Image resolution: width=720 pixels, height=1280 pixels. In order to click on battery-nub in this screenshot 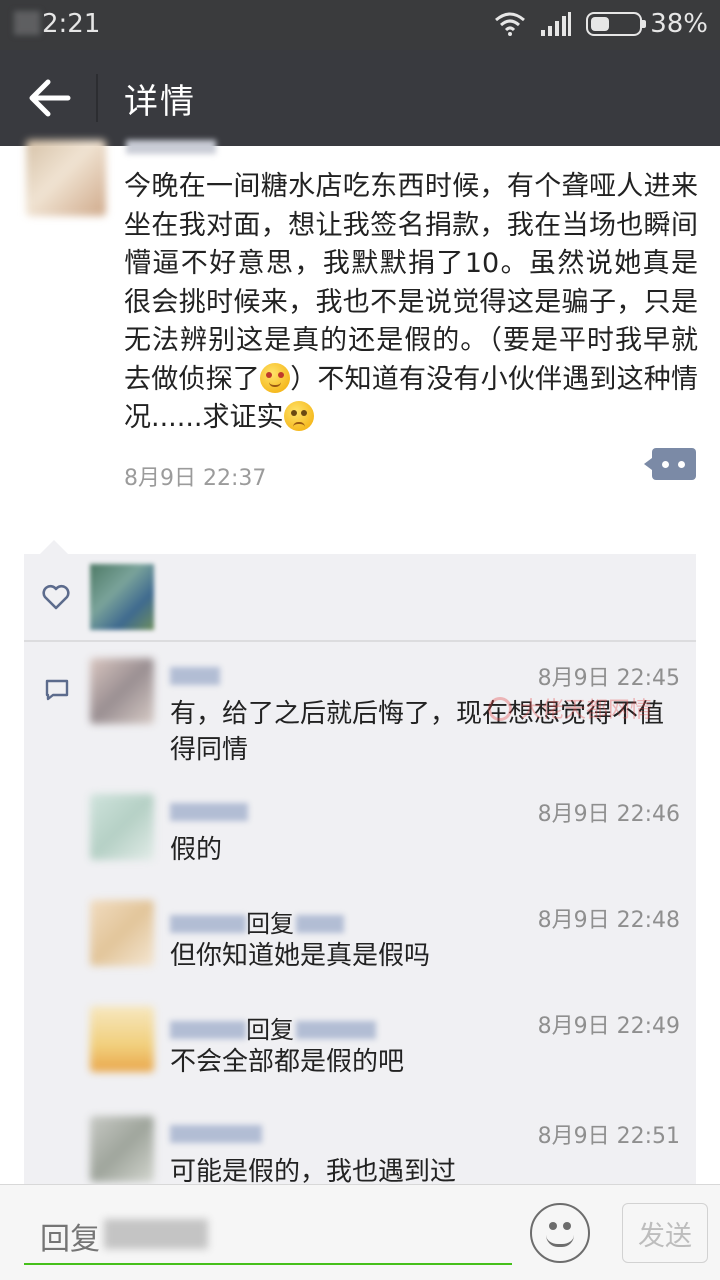, I will do `click(644, 24)`.